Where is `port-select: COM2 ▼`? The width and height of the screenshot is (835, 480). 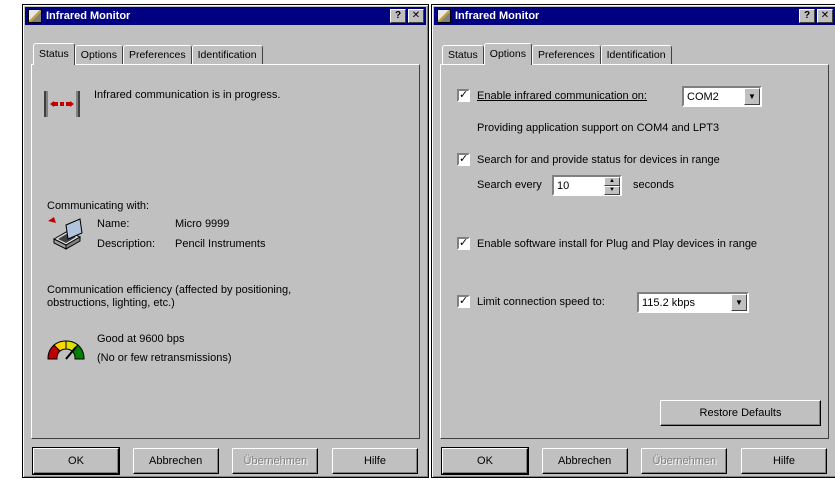 port-select: COM2 ▼ is located at coordinates (722, 96).